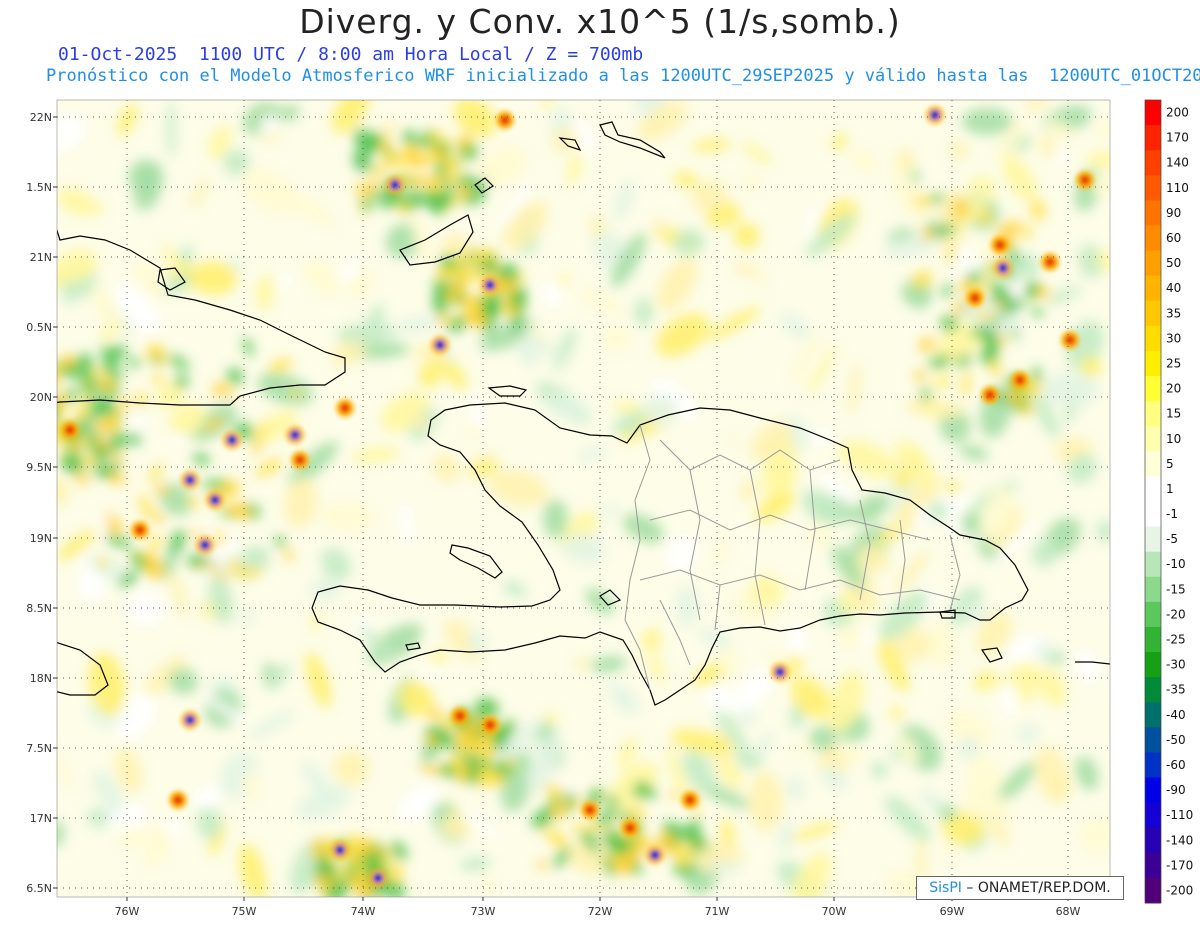  What do you see at coordinates (127, 911) in the screenshot?
I see `lon-label: 76W` at bounding box center [127, 911].